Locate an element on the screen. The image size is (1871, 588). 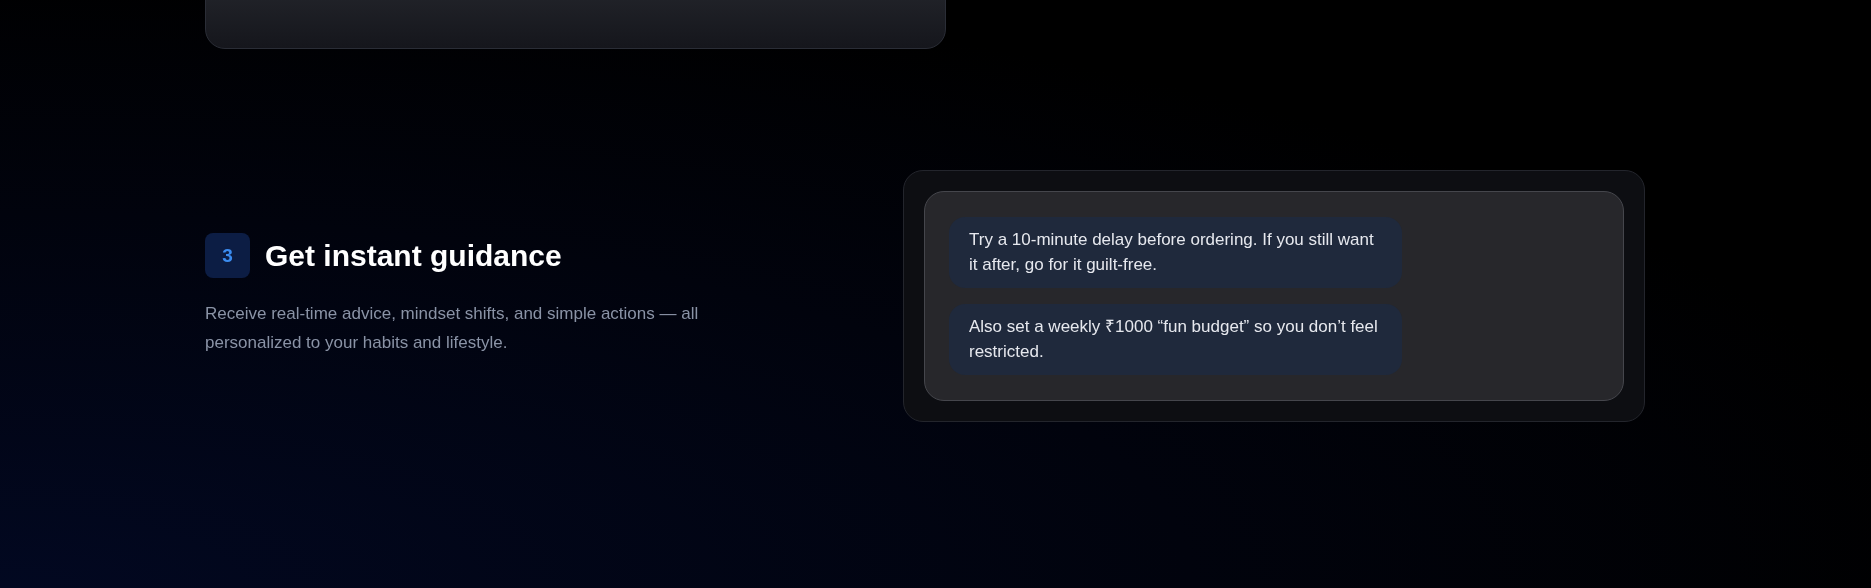
step-description: Receive real-time advice, mindset shifts, and simple actions — all personalized to your habits and lifestyle. is located at coordinates (452, 328).